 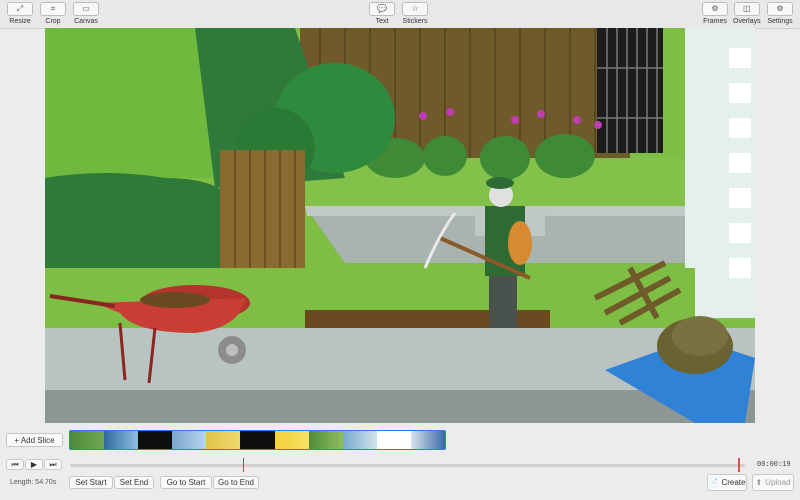 I want to click on resize-icon: ⤢, so click(x=20, y=9).